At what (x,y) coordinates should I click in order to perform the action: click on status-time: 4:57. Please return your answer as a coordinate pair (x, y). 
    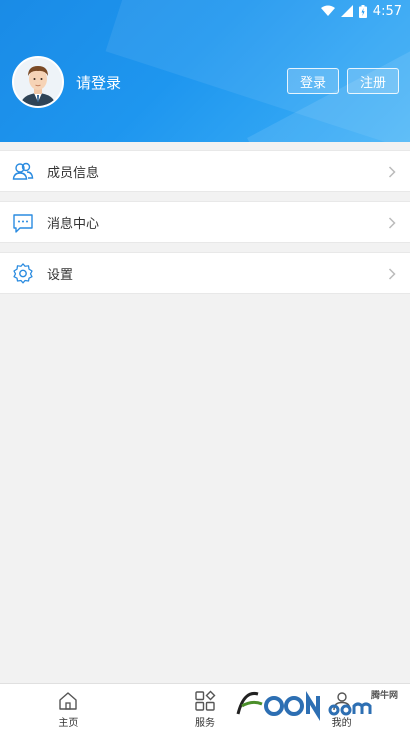
    Looking at the image, I should click on (387, 11).